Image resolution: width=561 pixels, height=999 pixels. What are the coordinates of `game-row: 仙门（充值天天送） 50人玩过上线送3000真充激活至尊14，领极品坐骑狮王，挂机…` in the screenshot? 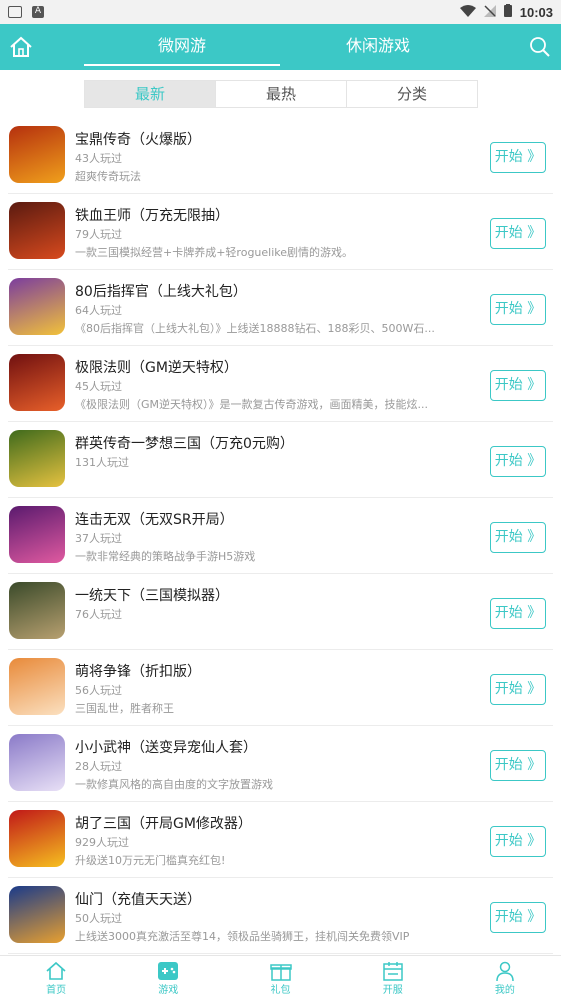 It's located at (280, 916).